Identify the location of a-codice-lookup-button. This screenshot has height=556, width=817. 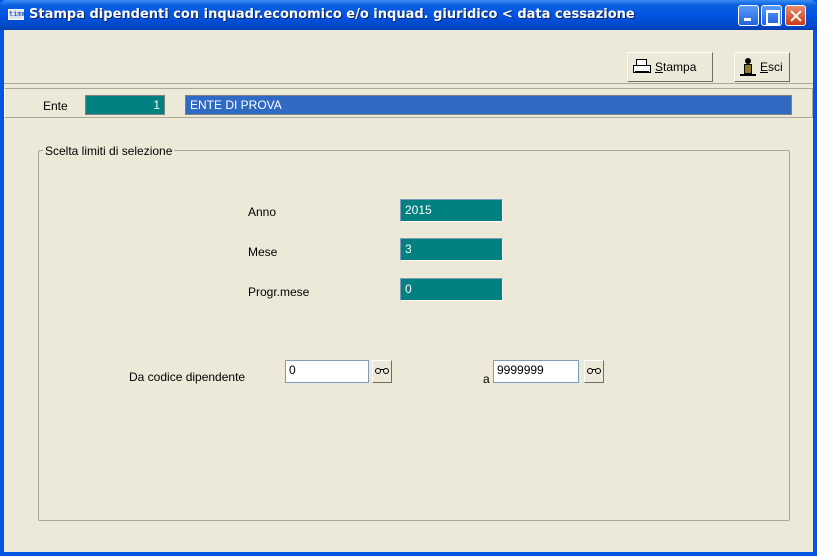
(594, 371).